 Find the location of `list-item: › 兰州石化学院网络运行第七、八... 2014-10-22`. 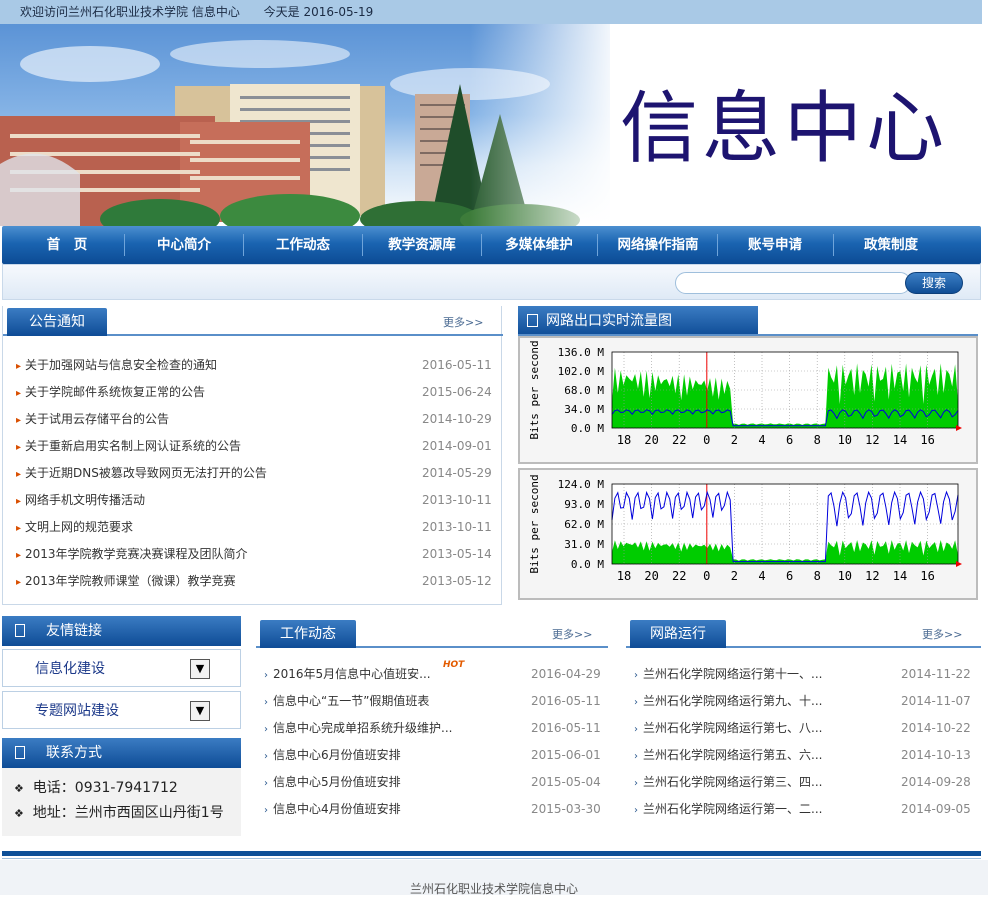

list-item: › 兰州石化学院网络运行第七、八... 2014-10-22 is located at coordinates (807, 728).